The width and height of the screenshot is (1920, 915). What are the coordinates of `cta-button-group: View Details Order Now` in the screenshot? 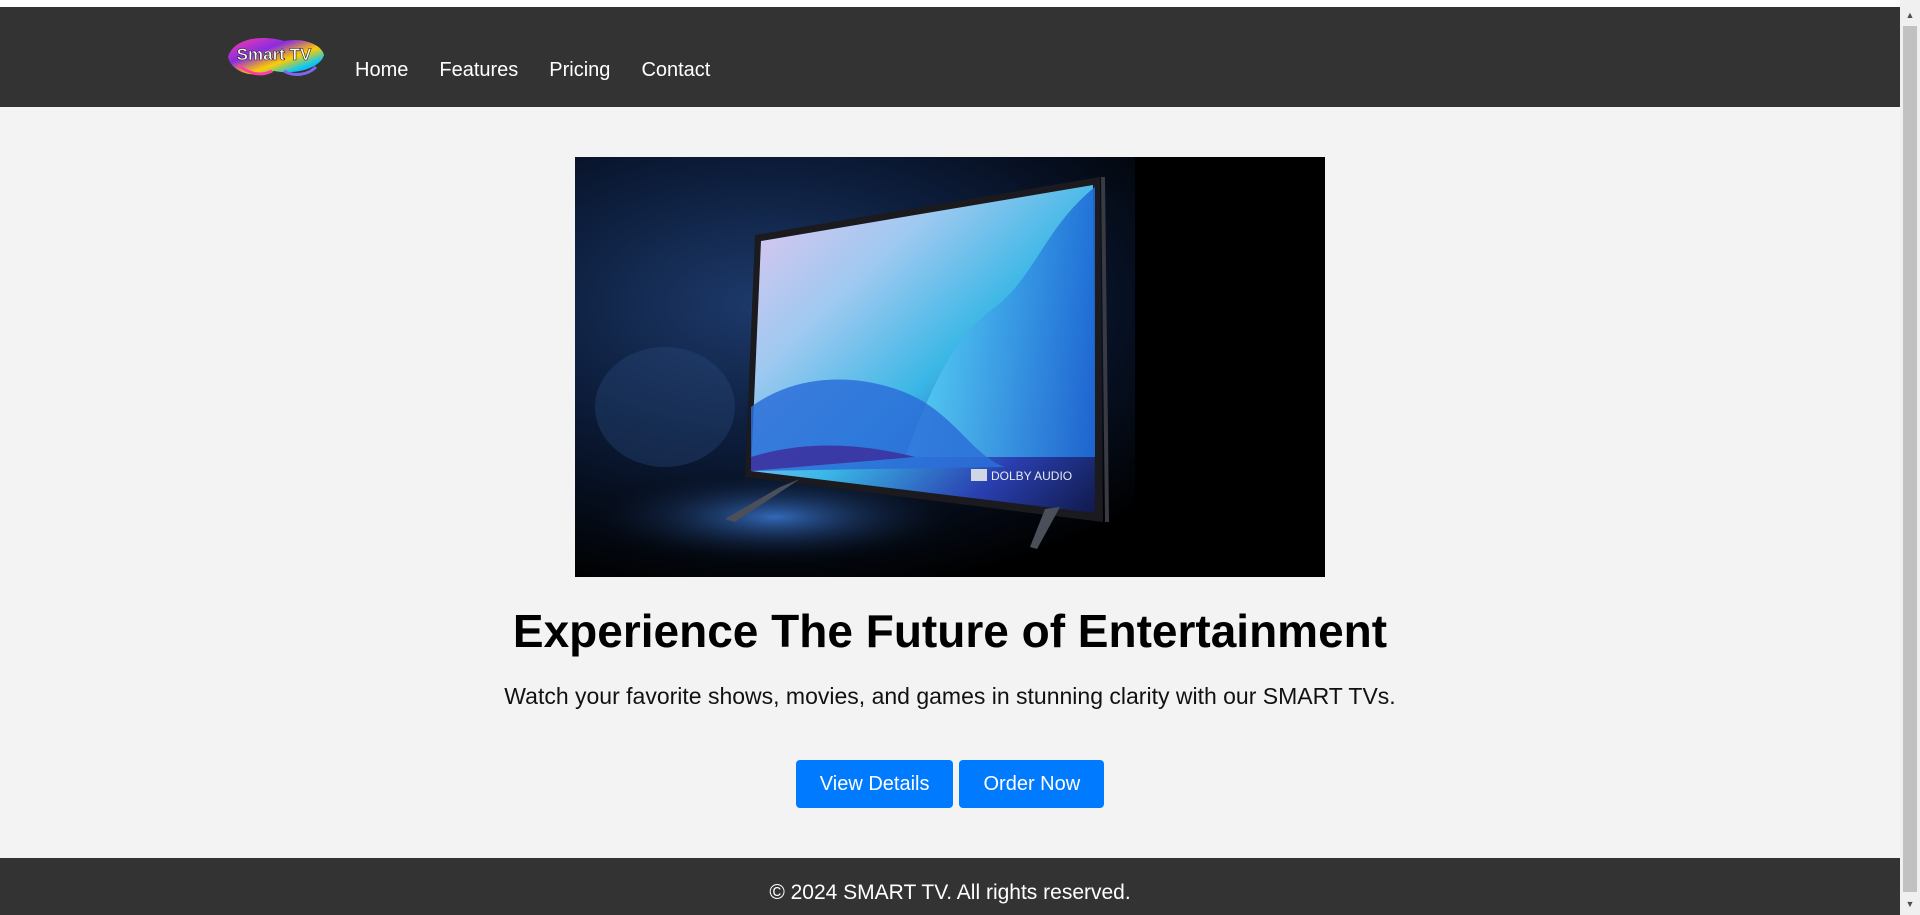 It's located at (950, 784).